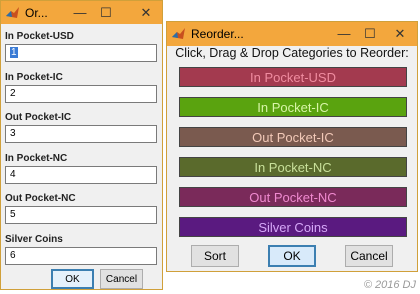  Describe the element at coordinates (293, 167) in the screenshot. I see `category-in-pocket-nc: In Pocket-NC` at that location.